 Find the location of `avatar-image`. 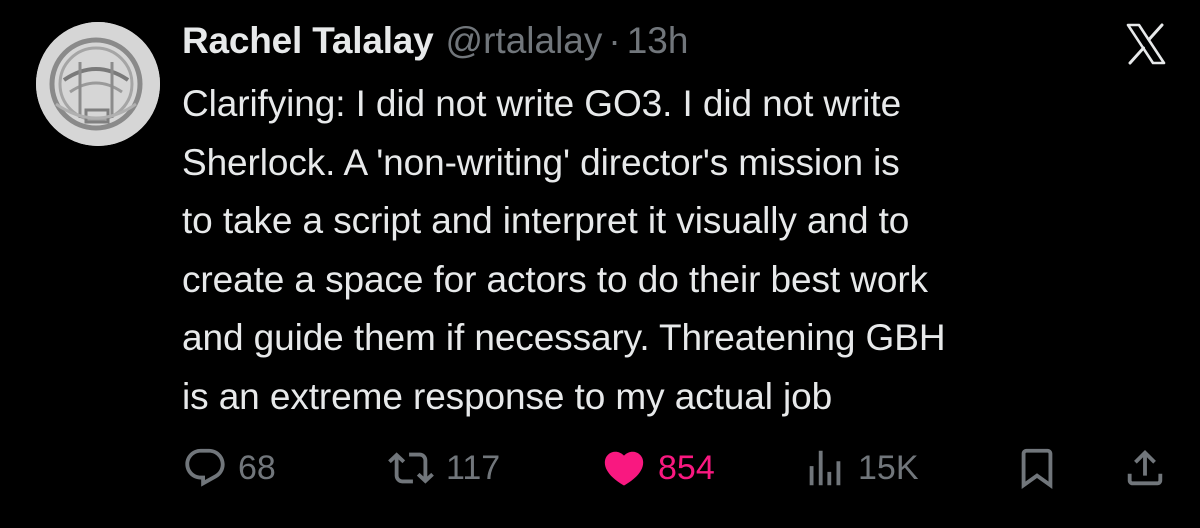

avatar-image is located at coordinates (98, 84).